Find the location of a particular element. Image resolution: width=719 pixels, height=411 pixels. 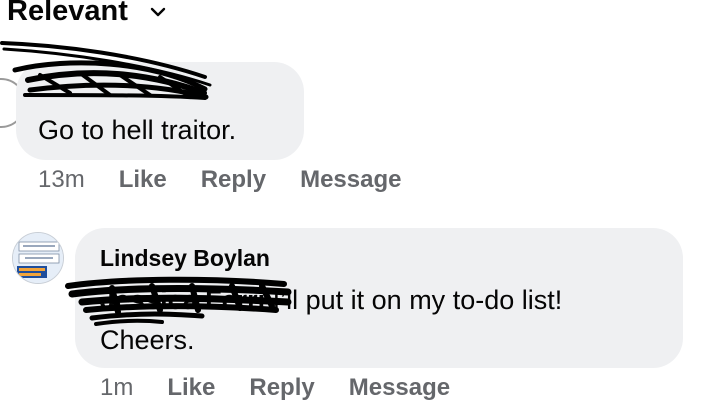

chevron-down-icon is located at coordinates (158, 11).